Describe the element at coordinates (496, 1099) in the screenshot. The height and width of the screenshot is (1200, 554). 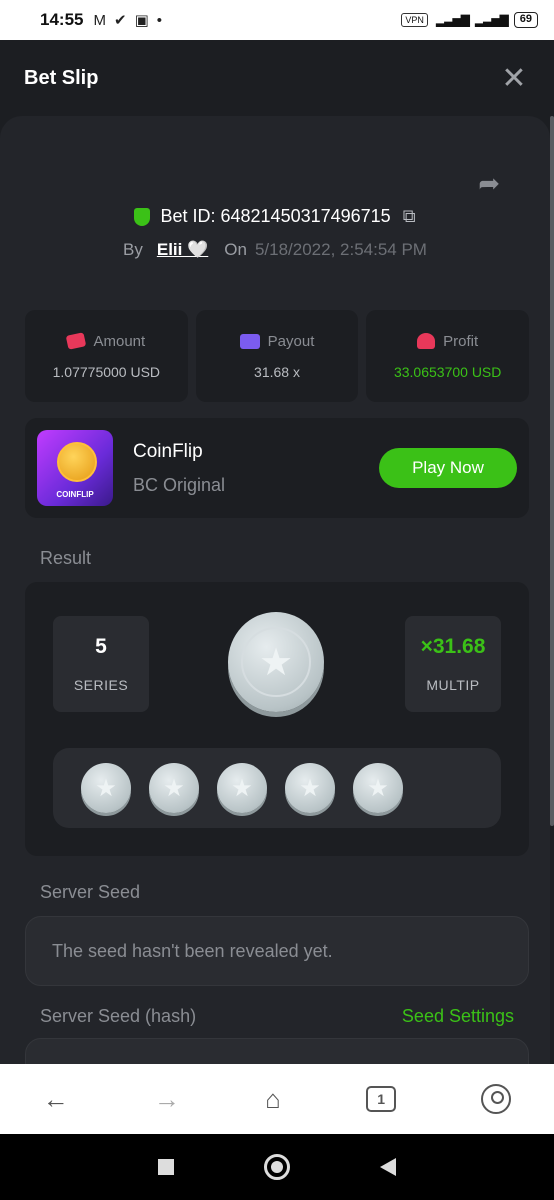
I see `profile-icon` at that location.